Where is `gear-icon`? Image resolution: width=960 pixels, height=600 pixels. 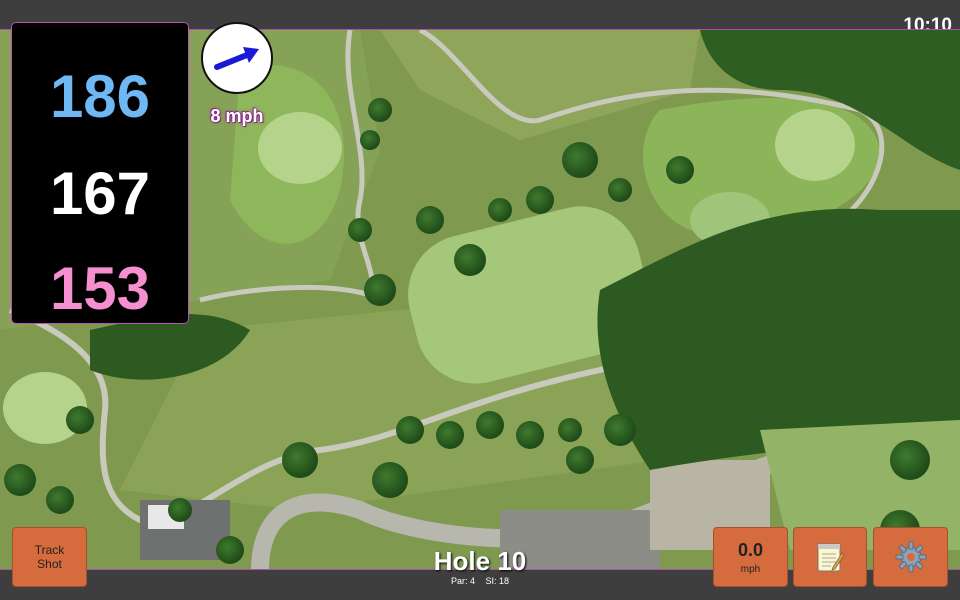
gear-icon is located at coordinates (910, 557).